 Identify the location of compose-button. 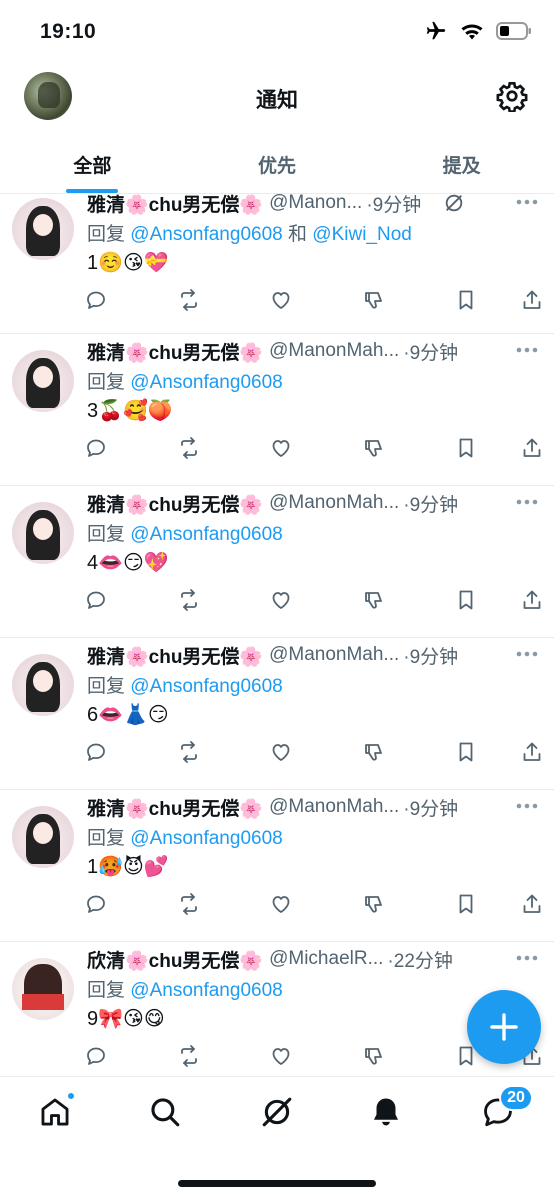
(504, 1027).